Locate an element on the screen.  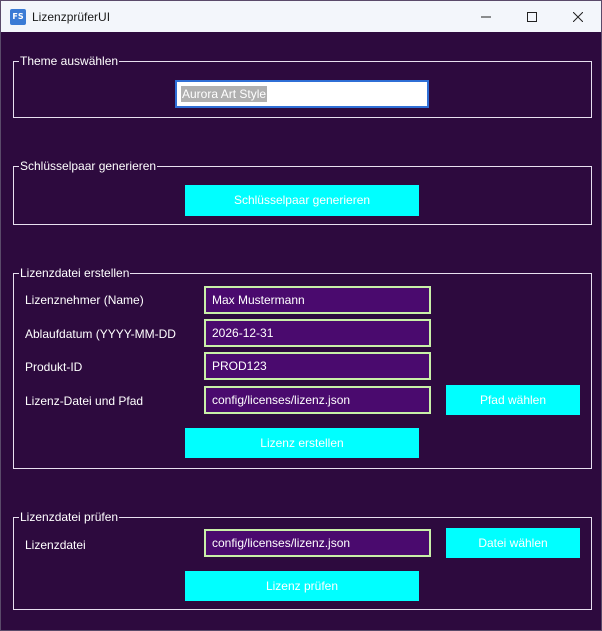
maximize-icon is located at coordinates (532, 16).